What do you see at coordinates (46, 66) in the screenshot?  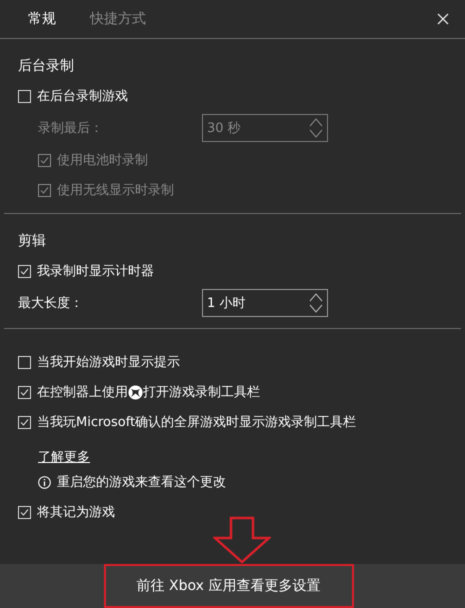 I see `section-title: 后台录制` at bounding box center [46, 66].